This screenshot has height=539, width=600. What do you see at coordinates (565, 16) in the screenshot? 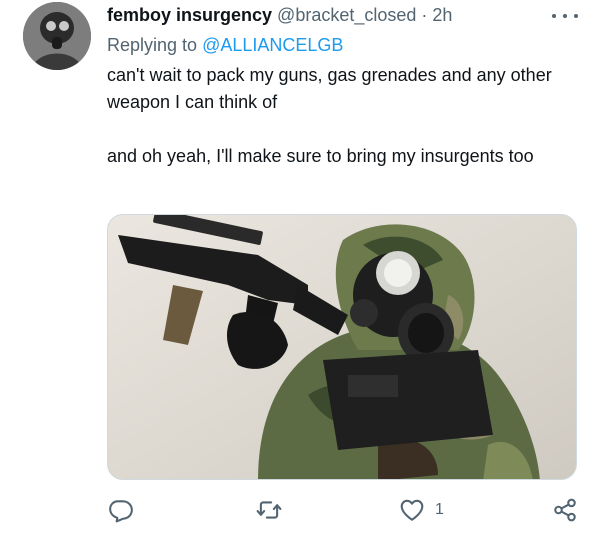
I see `more-horizontal-icon` at bounding box center [565, 16].